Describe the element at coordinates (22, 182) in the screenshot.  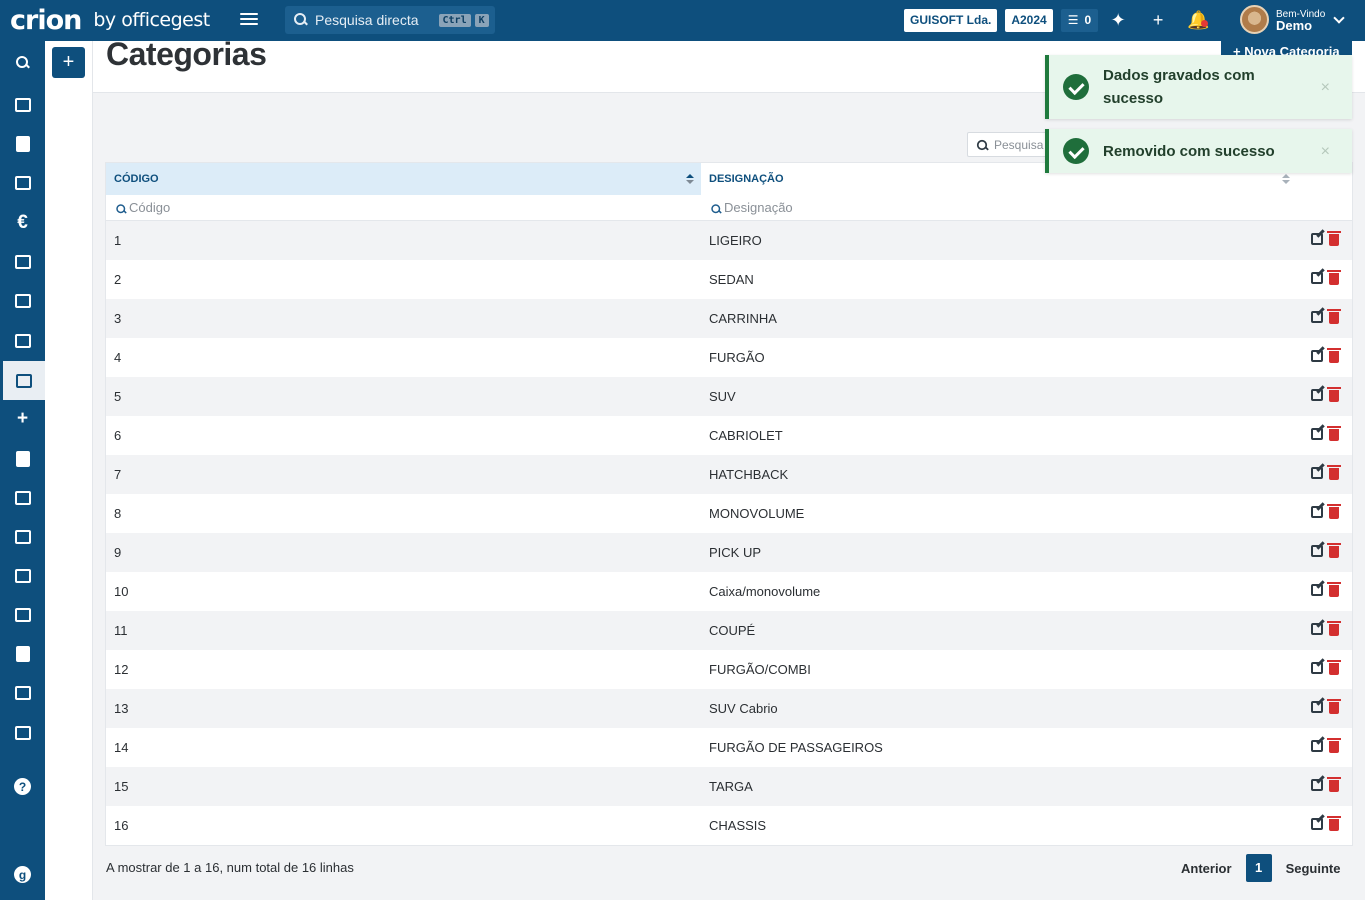
I see `sidebar-item-warehouse` at that location.